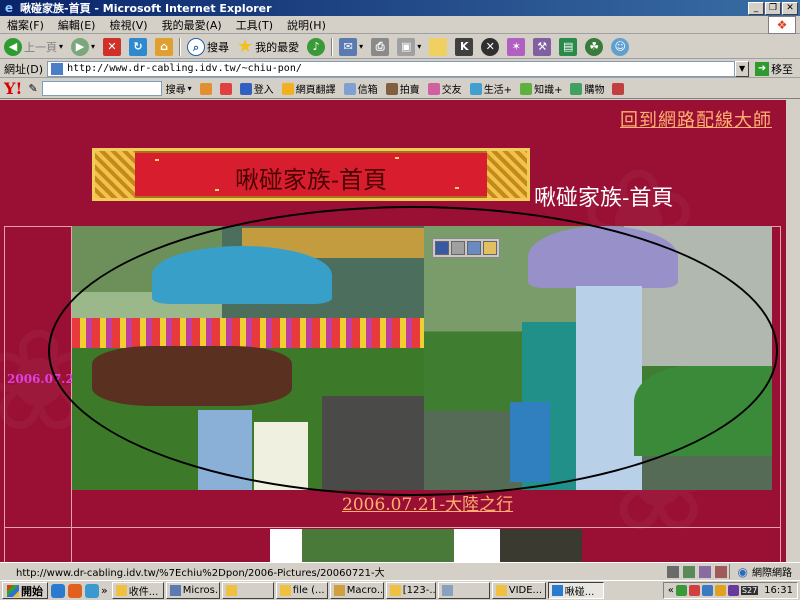  I want to click on document-icon: ▤, so click(568, 46).